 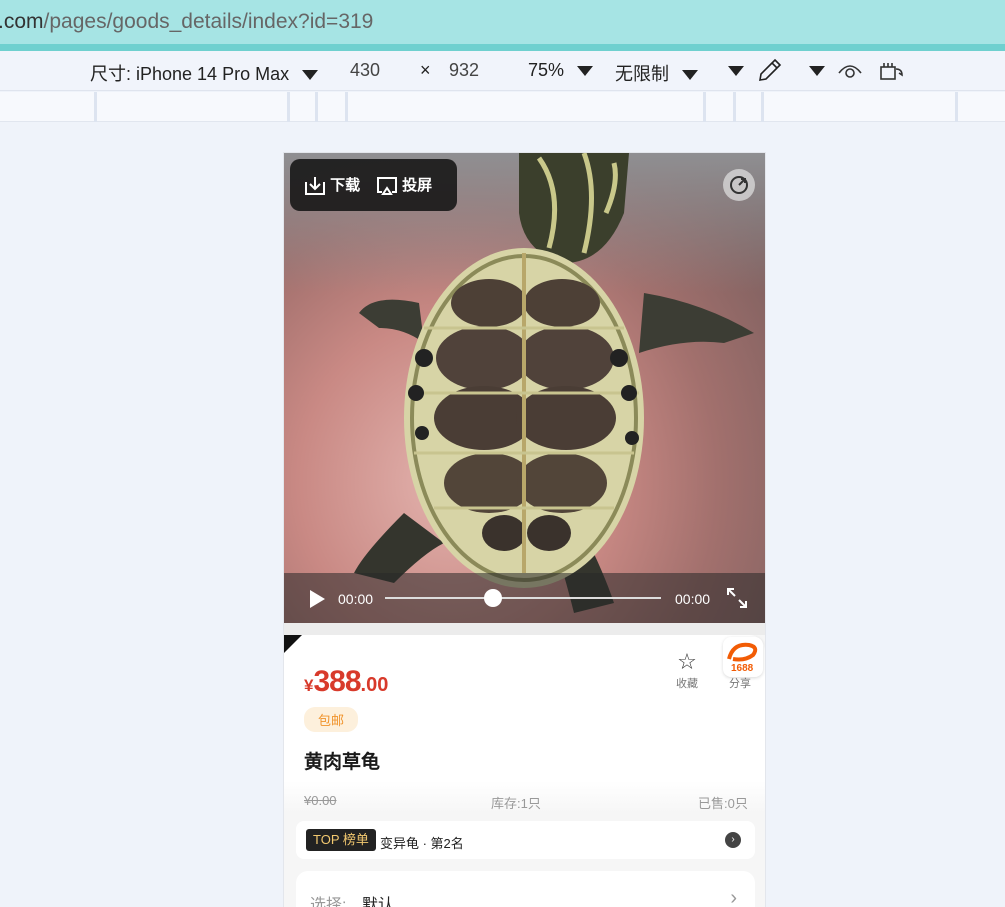 What do you see at coordinates (331, 719) in the screenshot?
I see `free-shipping-tag: 包邮` at bounding box center [331, 719].